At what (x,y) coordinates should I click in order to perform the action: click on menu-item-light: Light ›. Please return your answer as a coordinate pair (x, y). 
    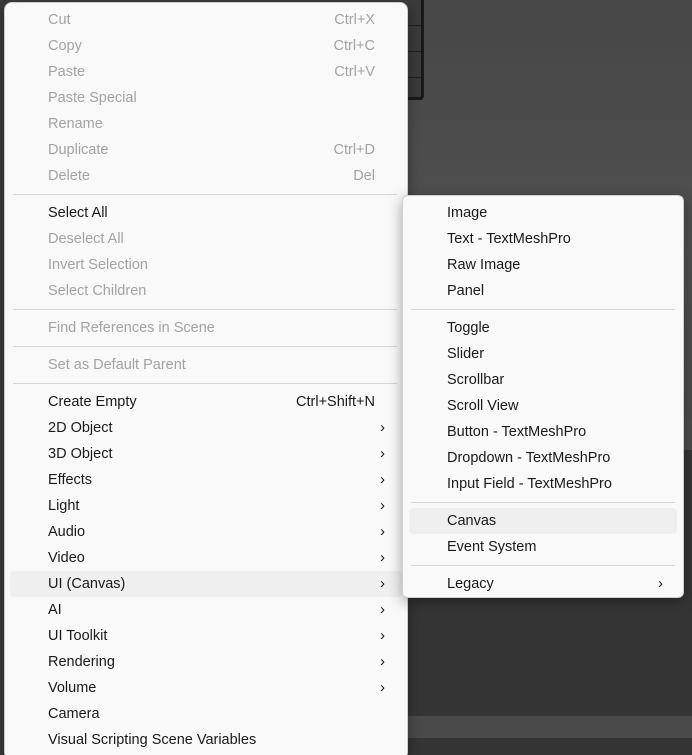
    Looking at the image, I should click on (206, 506).